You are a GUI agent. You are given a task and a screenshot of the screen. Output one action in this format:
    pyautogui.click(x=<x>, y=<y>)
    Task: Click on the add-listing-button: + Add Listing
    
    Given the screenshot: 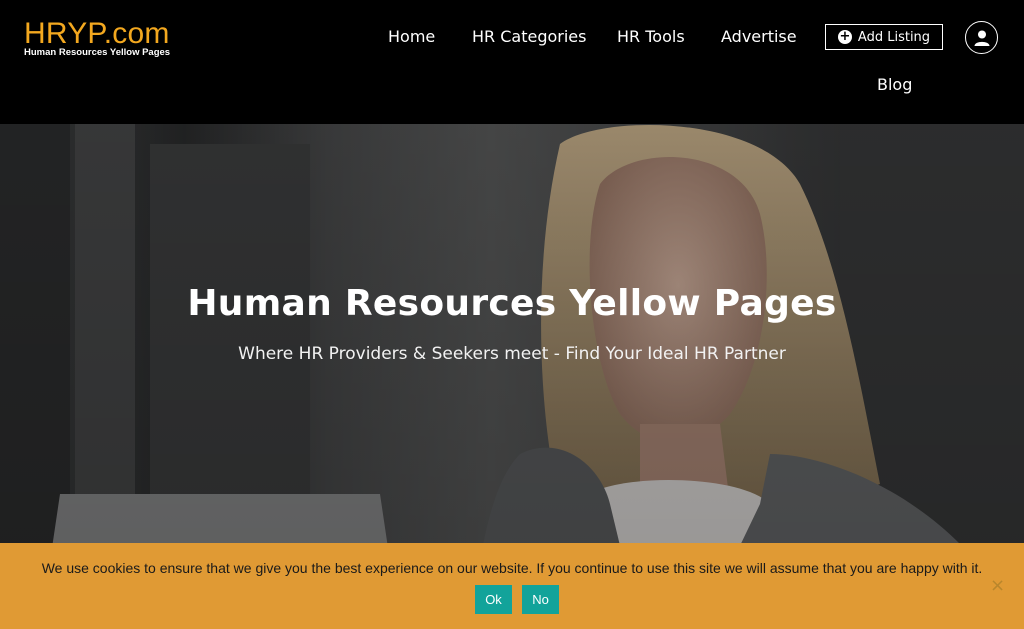 What is the action you would take?
    pyautogui.click(x=884, y=37)
    